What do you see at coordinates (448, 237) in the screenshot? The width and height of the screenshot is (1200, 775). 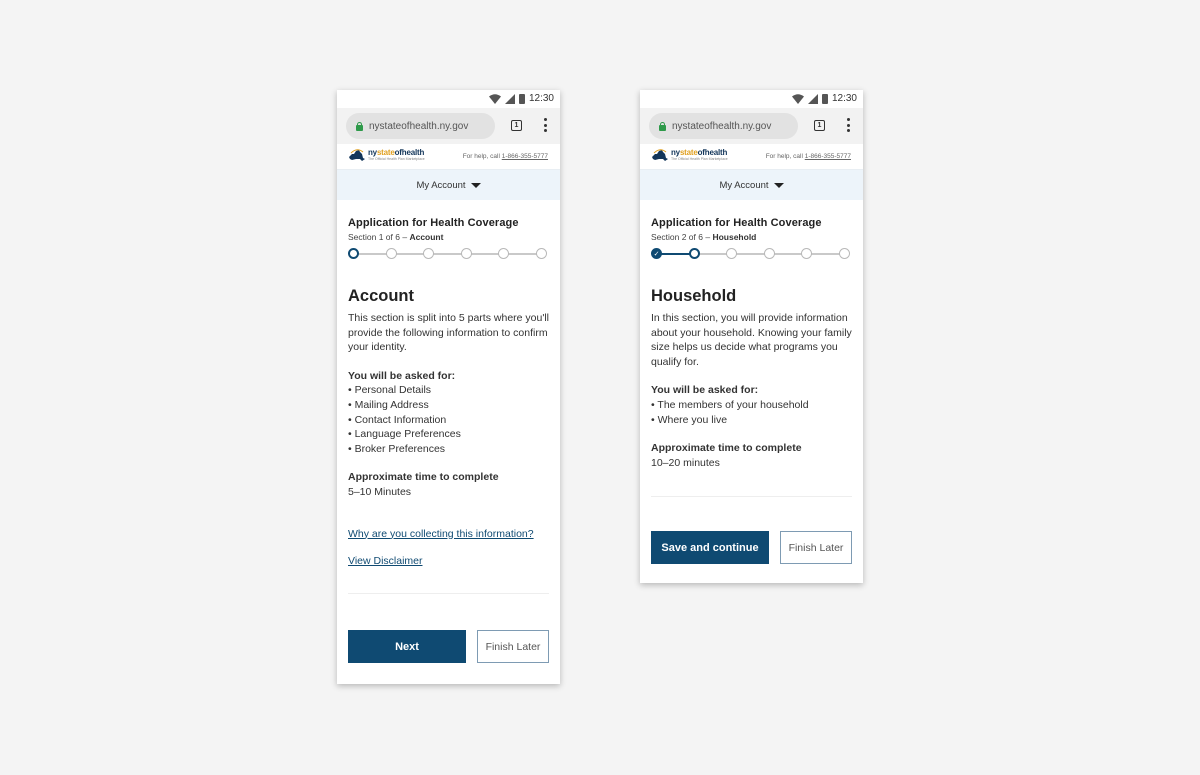 I see `section-indicator: Section 1 of 6 – Account` at bounding box center [448, 237].